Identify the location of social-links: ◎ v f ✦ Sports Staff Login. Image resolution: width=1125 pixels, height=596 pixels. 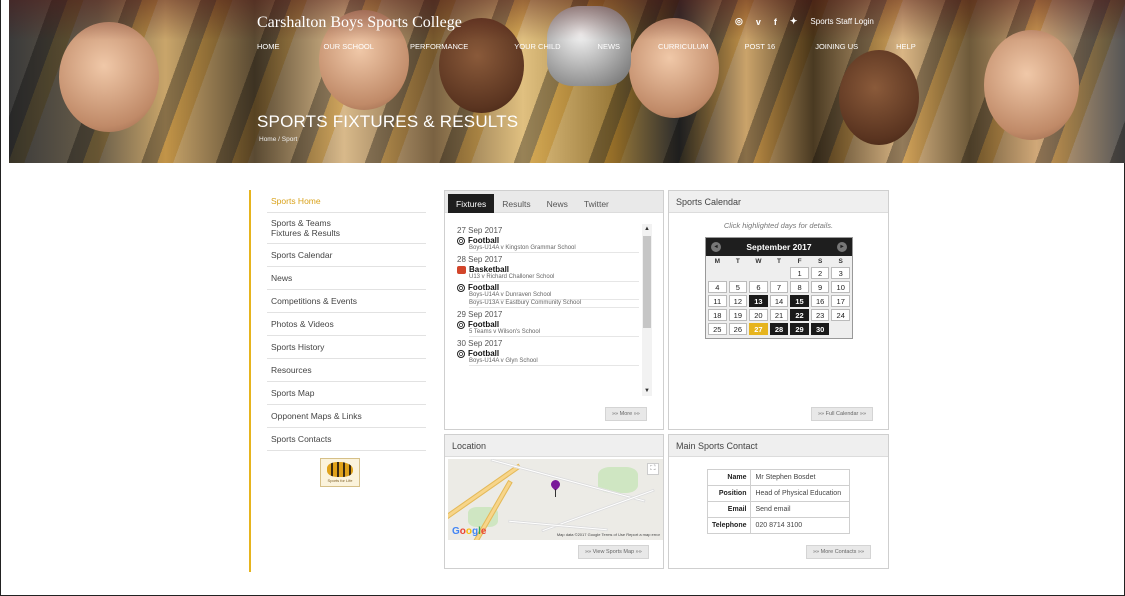
(804, 21).